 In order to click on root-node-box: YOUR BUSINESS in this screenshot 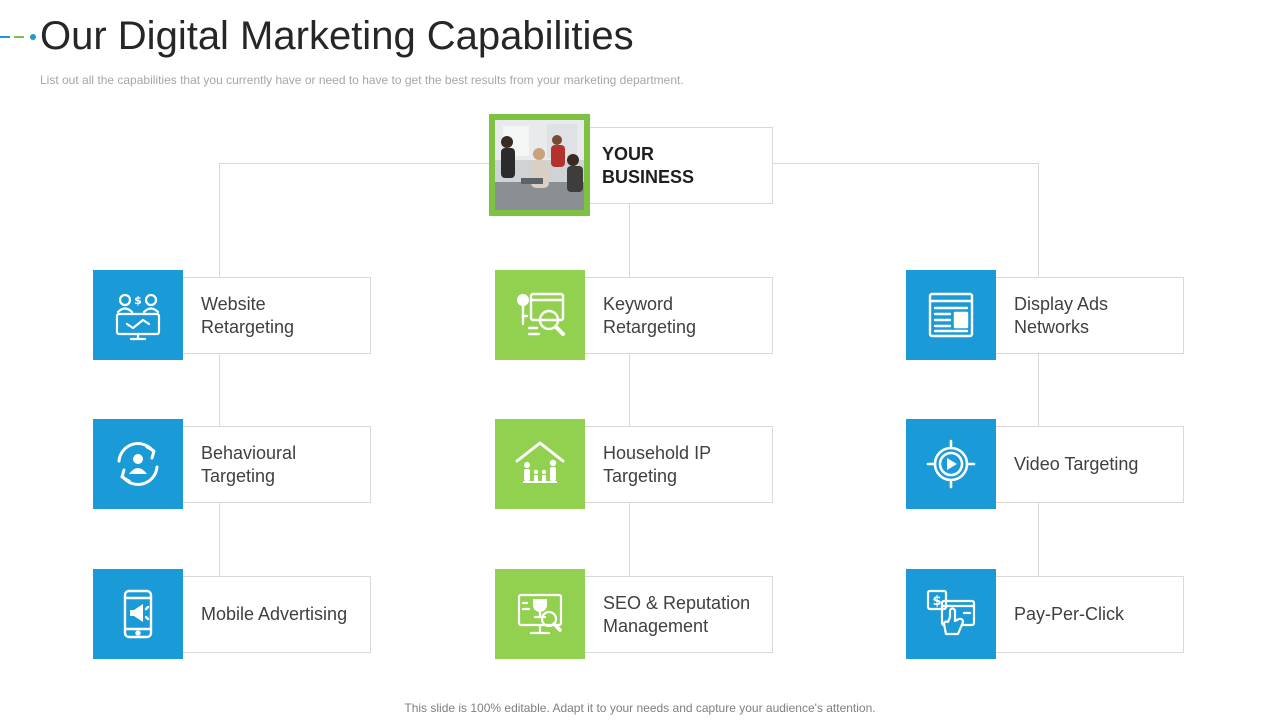, I will do `click(681, 165)`.